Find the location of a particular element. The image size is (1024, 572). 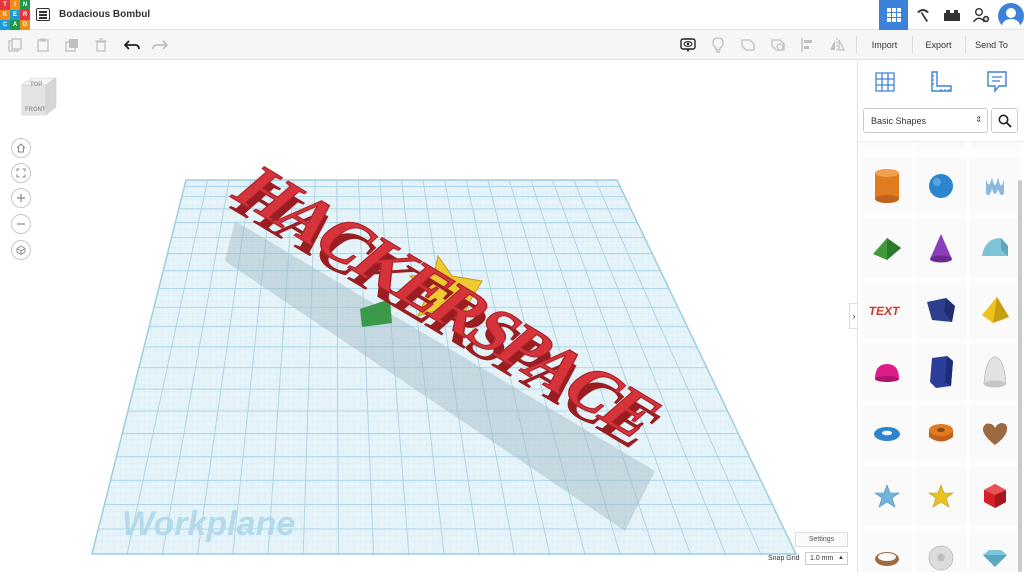

logo-letter: E is located at coordinates (15, 15).